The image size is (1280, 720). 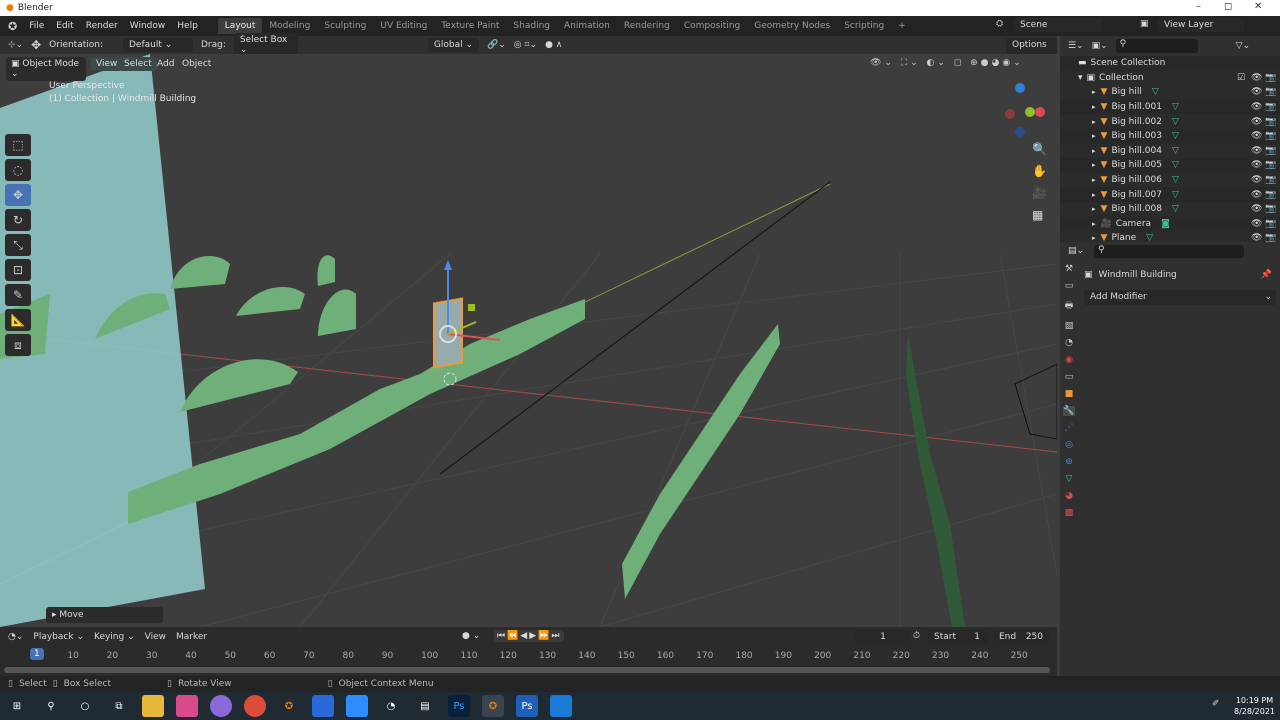 What do you see at coordinates (1069, 306) in the screenshot?
I see `output-tab-icon: 🖶` at bounding box center [1069, 306].